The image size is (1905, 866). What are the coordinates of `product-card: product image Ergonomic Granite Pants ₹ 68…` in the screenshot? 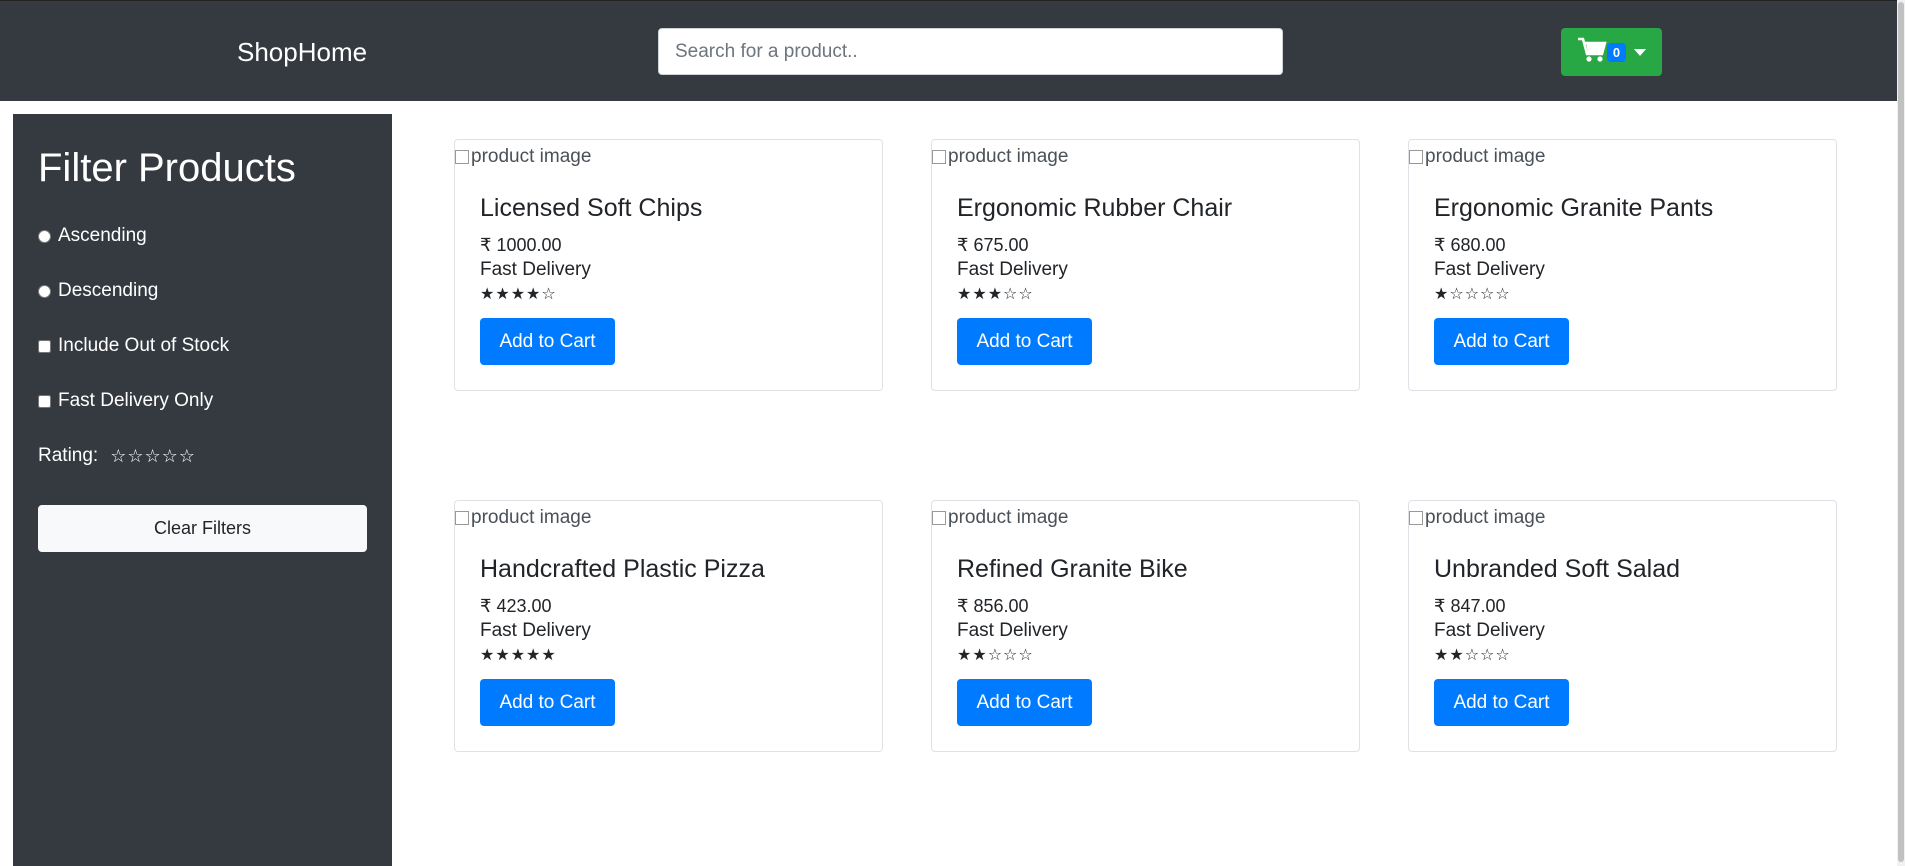 It's located at (1622, 265).